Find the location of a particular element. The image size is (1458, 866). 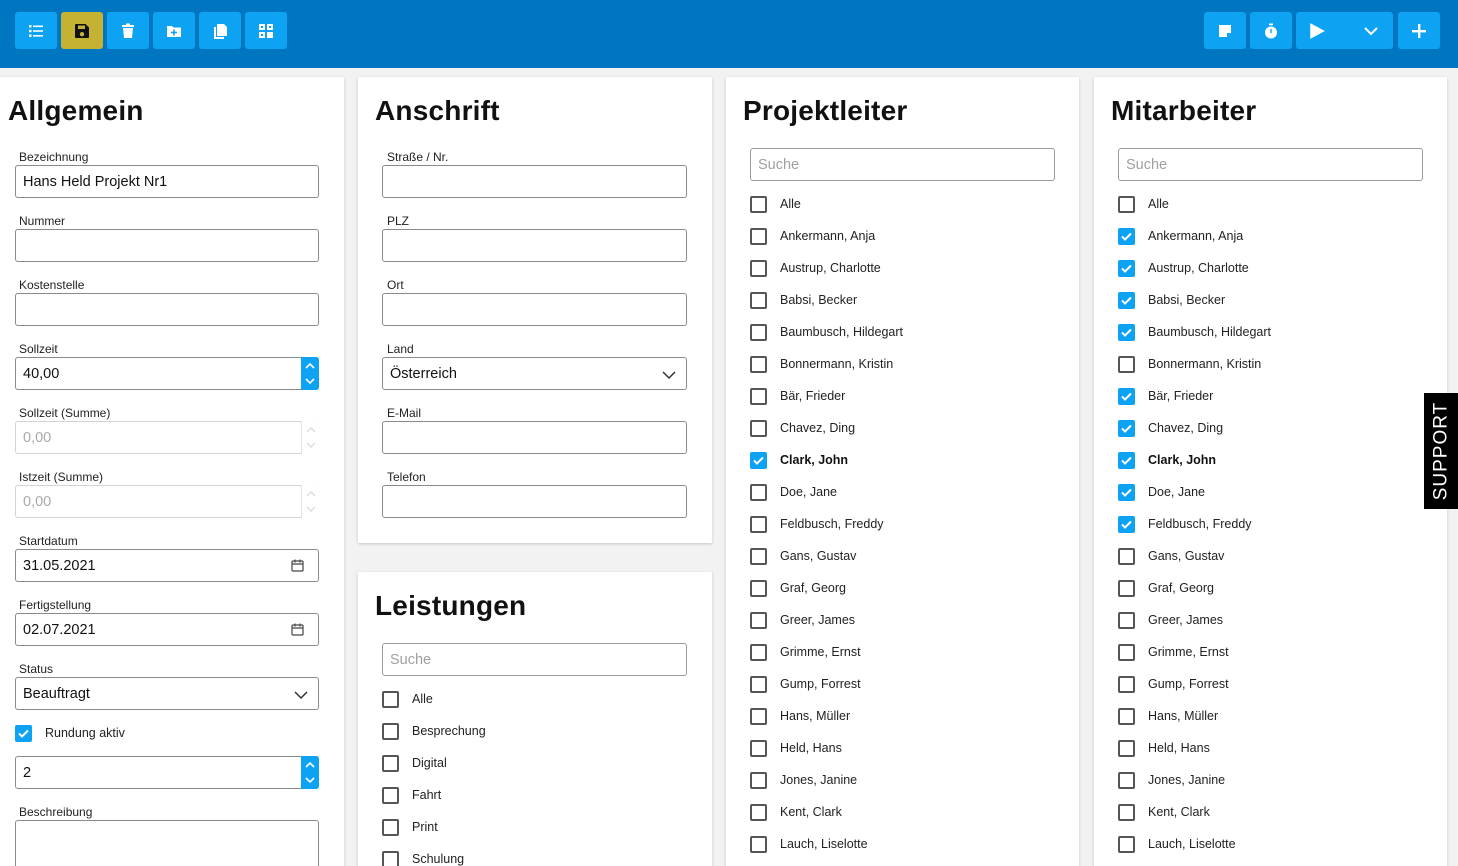

strasse-input is located at coordinates (534, 181).